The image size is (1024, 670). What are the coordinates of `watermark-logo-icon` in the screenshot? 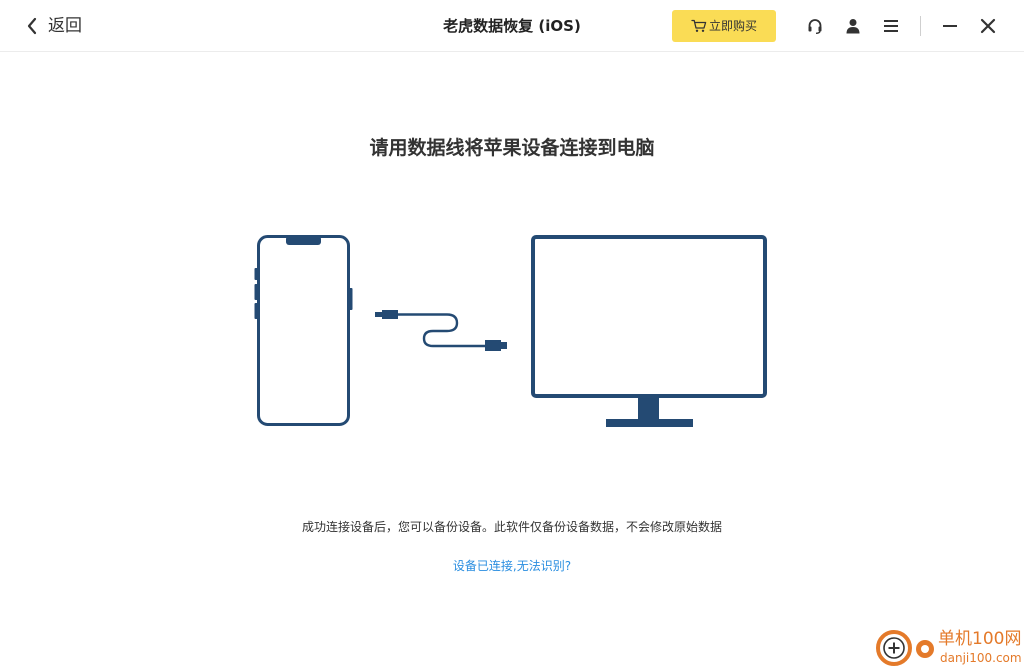 It's located at (894, 648).